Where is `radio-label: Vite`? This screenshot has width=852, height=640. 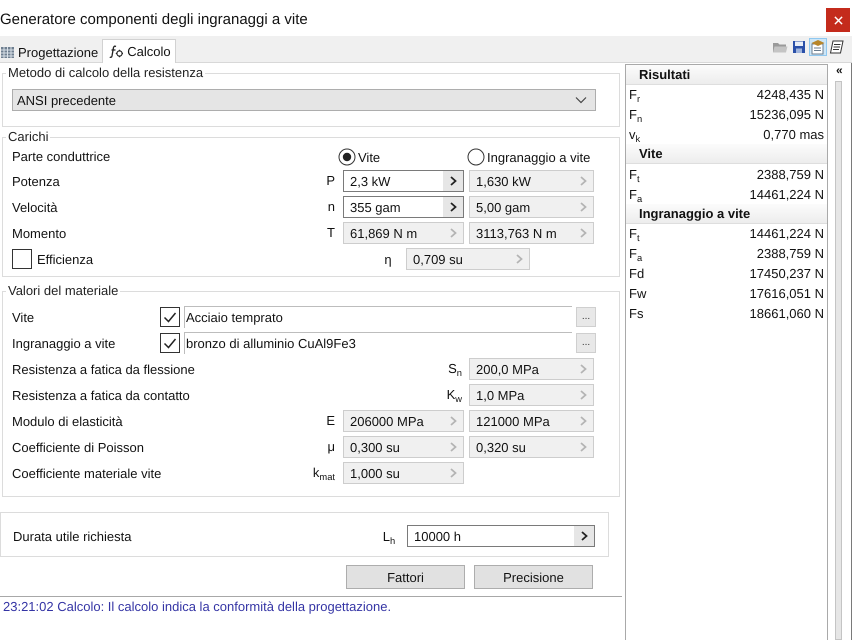
radio-label: Vite is located at coordinates (369, 157).